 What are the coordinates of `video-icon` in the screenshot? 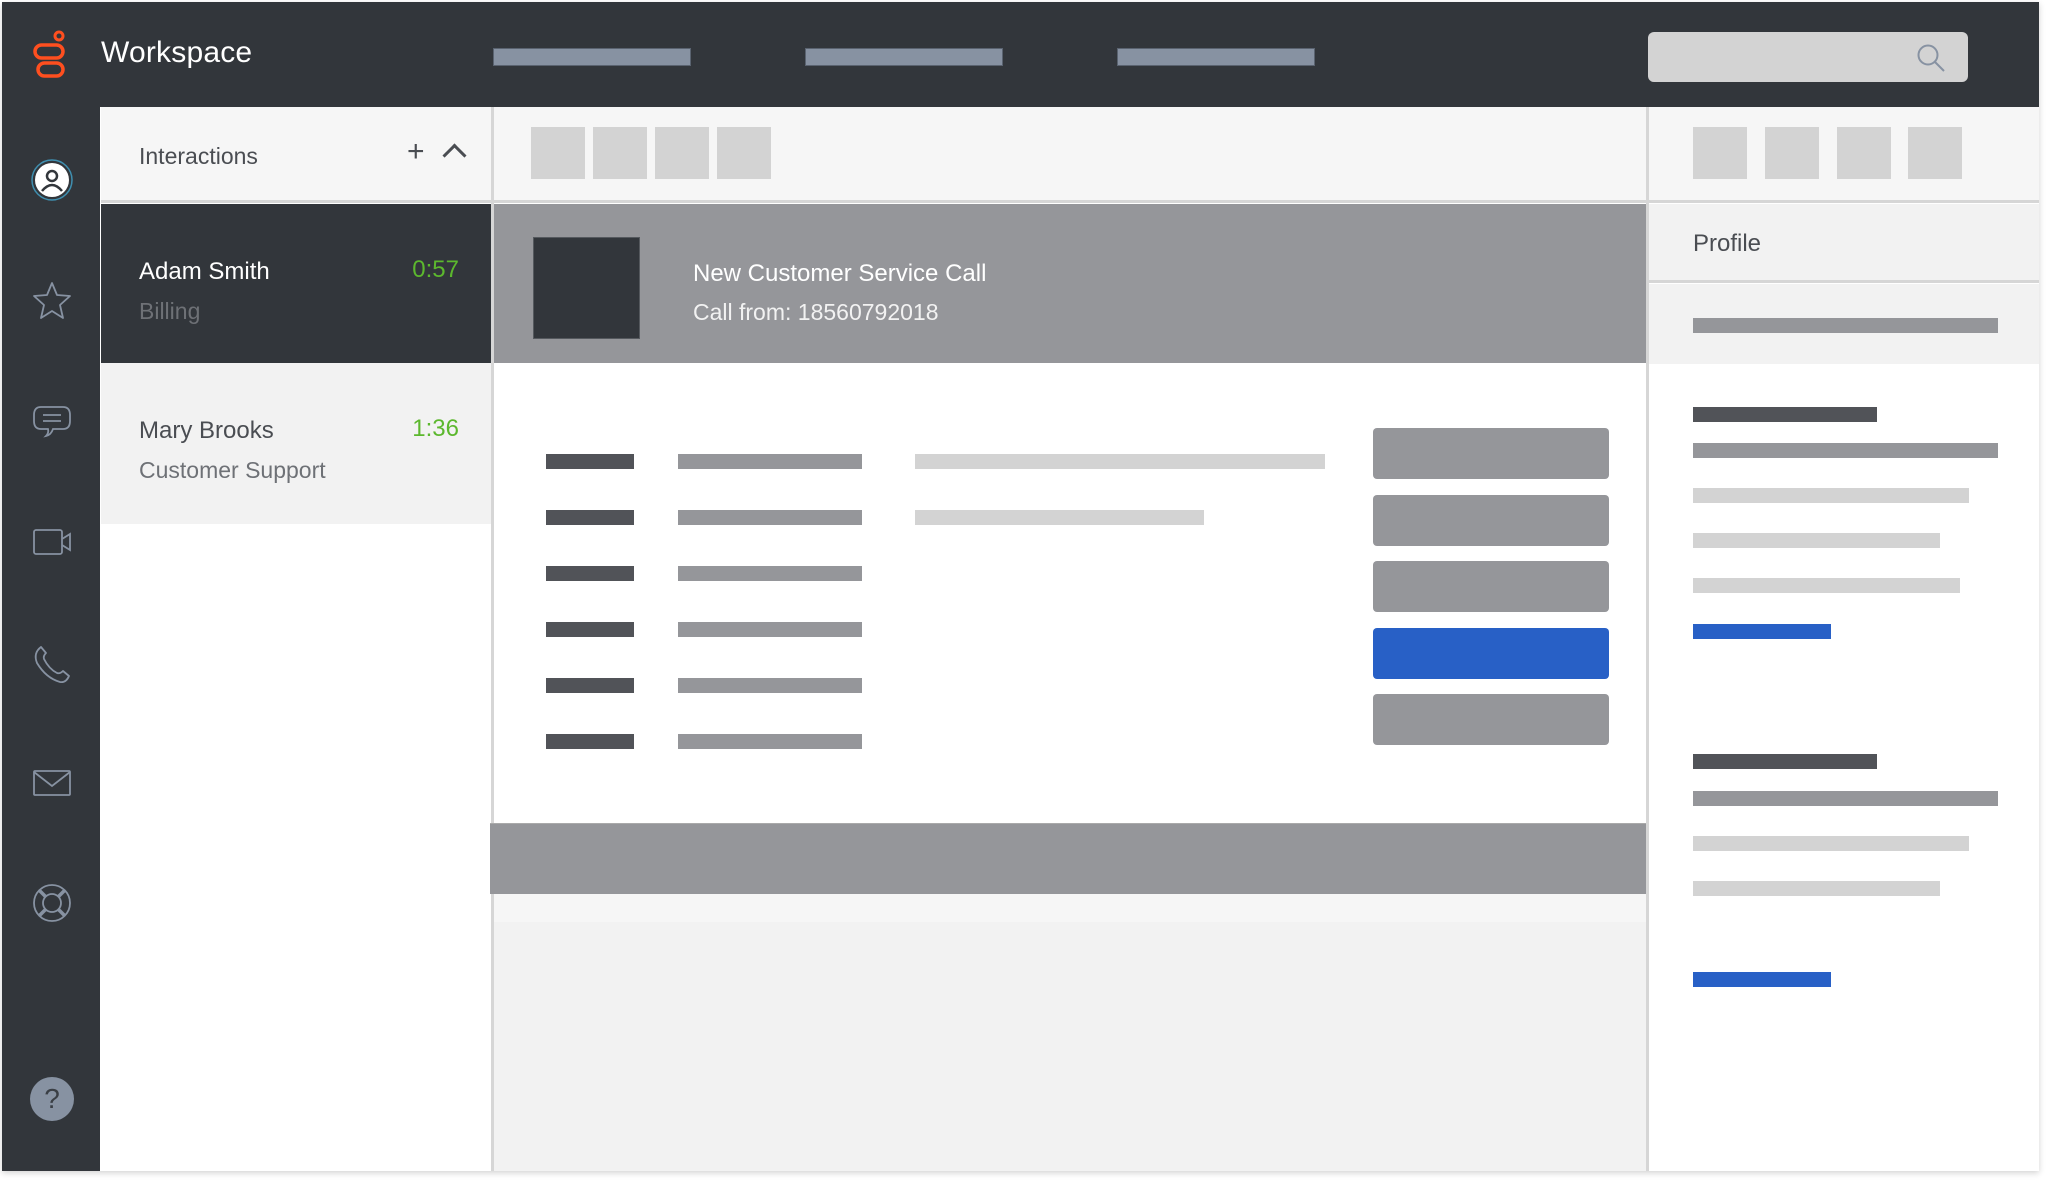 It's located at (52, 542).